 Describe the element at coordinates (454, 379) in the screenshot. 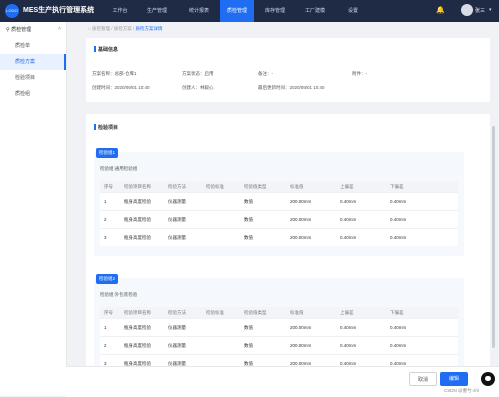

I see `edit-button: 编辑` at that location.